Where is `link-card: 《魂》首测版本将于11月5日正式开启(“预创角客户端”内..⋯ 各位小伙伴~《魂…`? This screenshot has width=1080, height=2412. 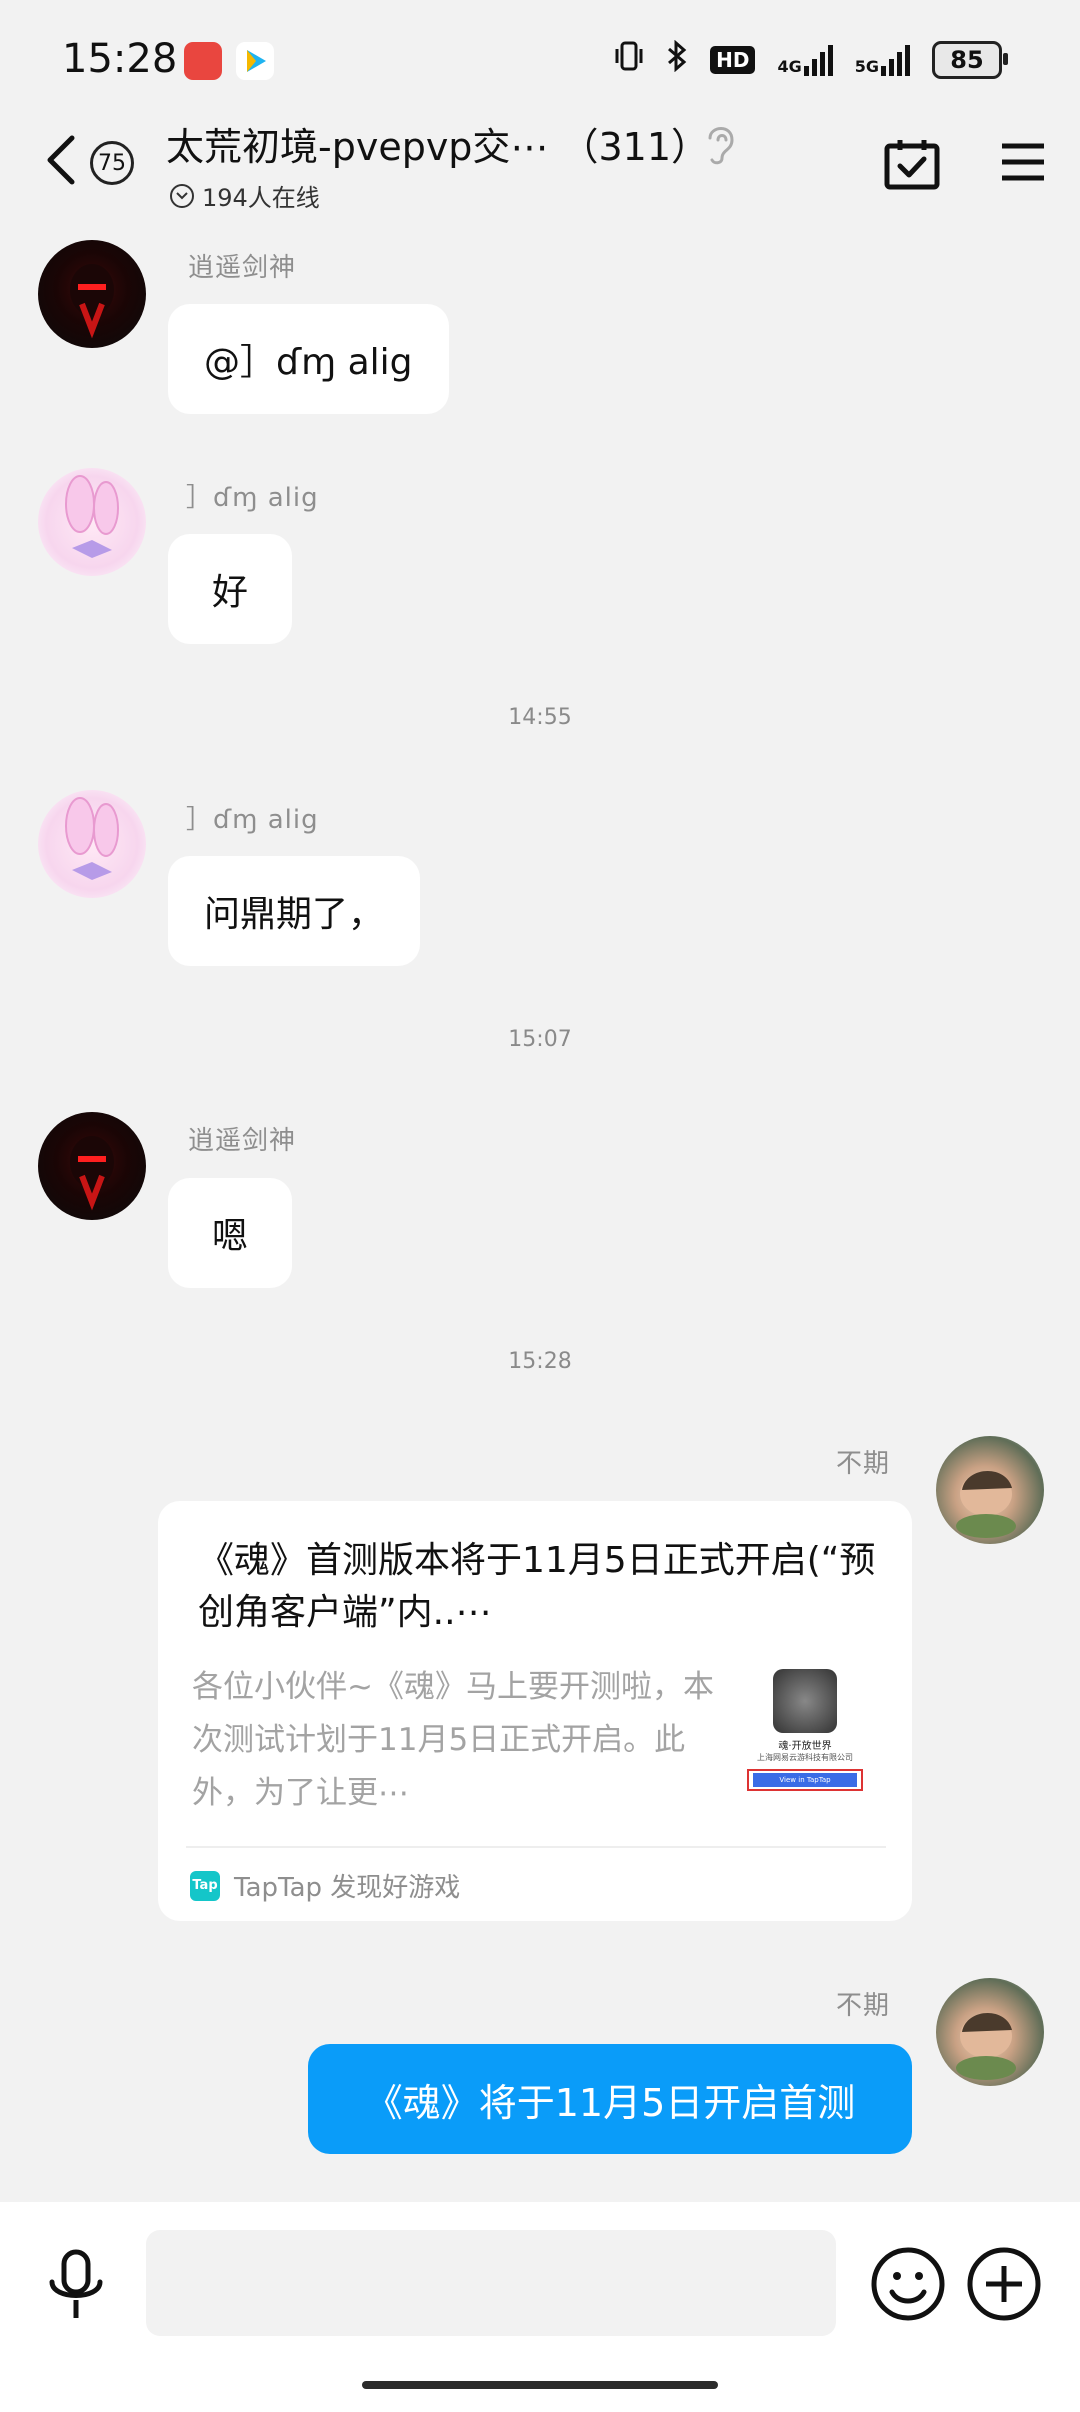
link-card: 《魂》首测版本将于11月5日正式开启(“预创角客户端”内..⋯ 各位小伙伴~《魂… is located at coordinates (535, 1711).